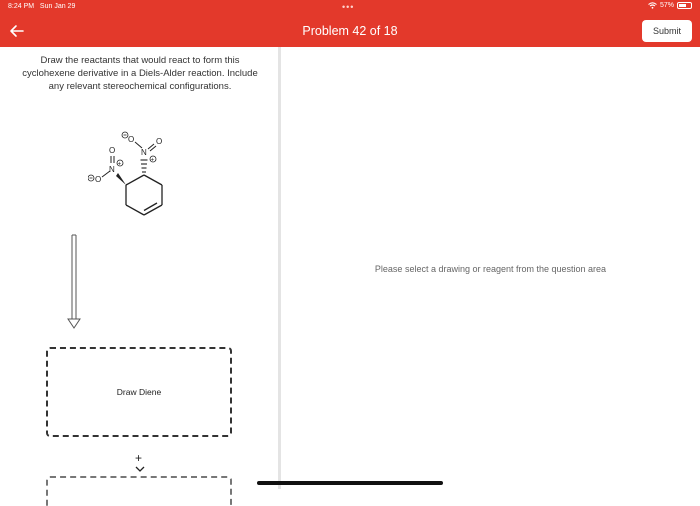  What do you see at coordinates (159, 141) in the screenshot?
I see `nitro-o-top-double: O` at bounding box center [159, 141].